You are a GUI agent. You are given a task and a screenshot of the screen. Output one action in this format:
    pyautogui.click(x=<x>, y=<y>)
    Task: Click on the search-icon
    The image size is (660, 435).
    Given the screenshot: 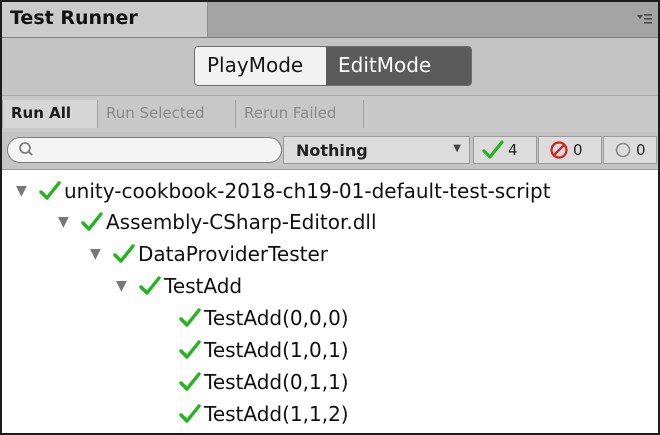 What is the action you would take?
    pyautogui.click(x=26, y=149)
    